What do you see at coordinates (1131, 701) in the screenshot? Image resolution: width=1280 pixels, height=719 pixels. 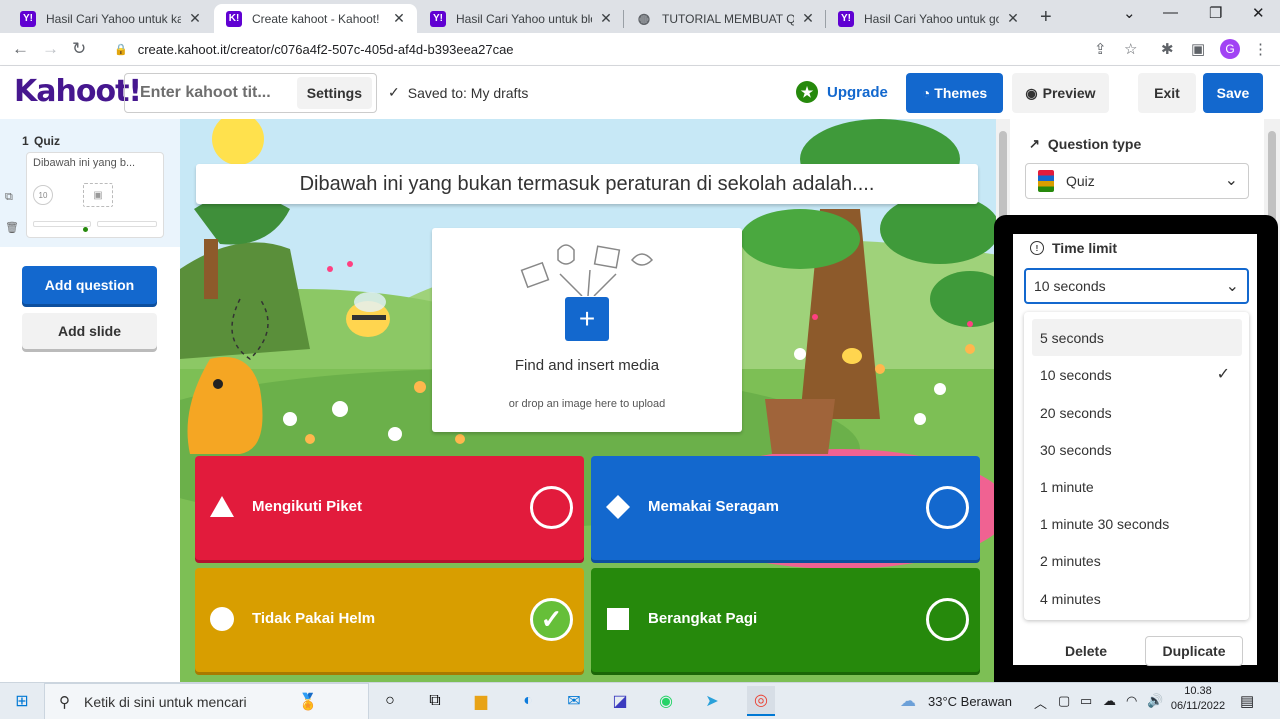 I see `wifi-icon: ◠` at bounding box center [1131, 701].